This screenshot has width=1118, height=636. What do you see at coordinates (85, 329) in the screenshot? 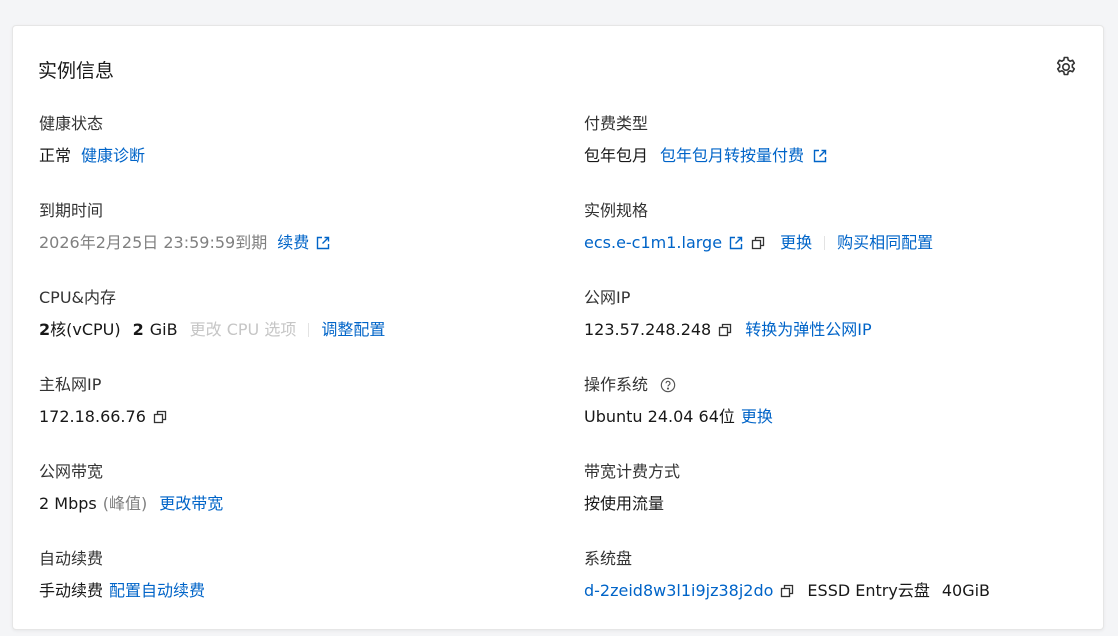
I see `cpu-unit: 核(vCPU)` at bounding box center [85, 329].